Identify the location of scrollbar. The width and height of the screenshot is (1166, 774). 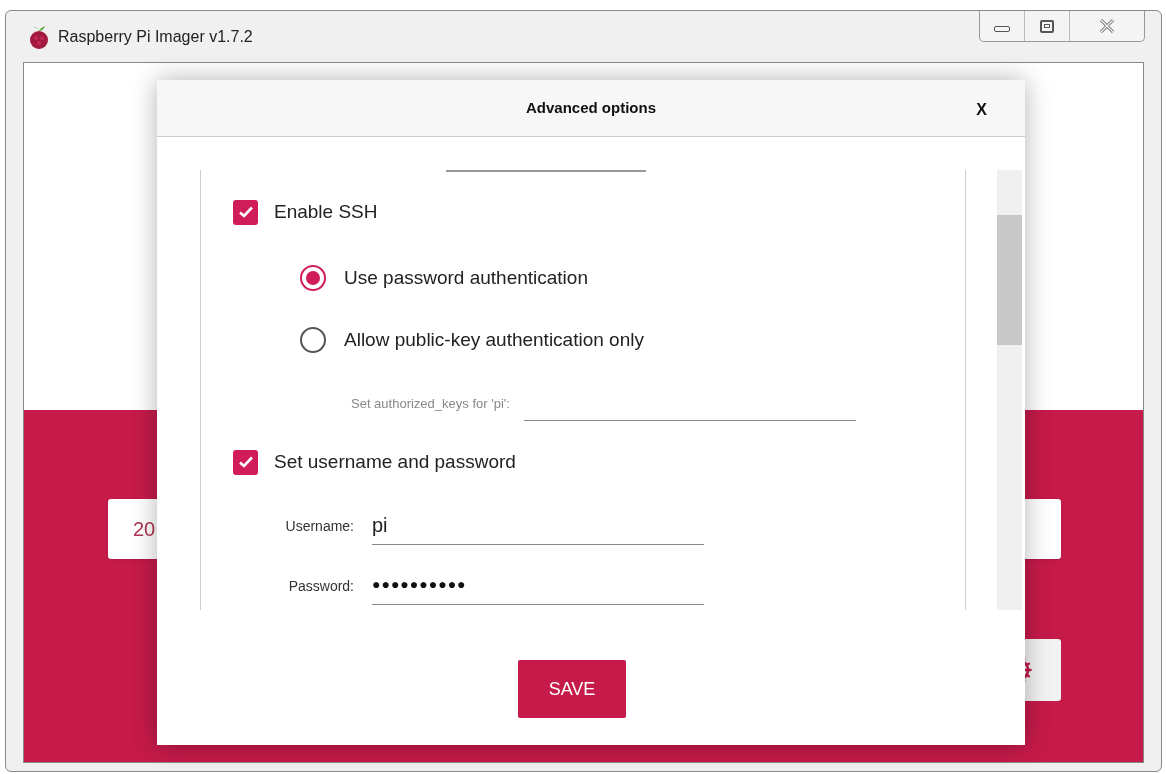
(1009, 390).